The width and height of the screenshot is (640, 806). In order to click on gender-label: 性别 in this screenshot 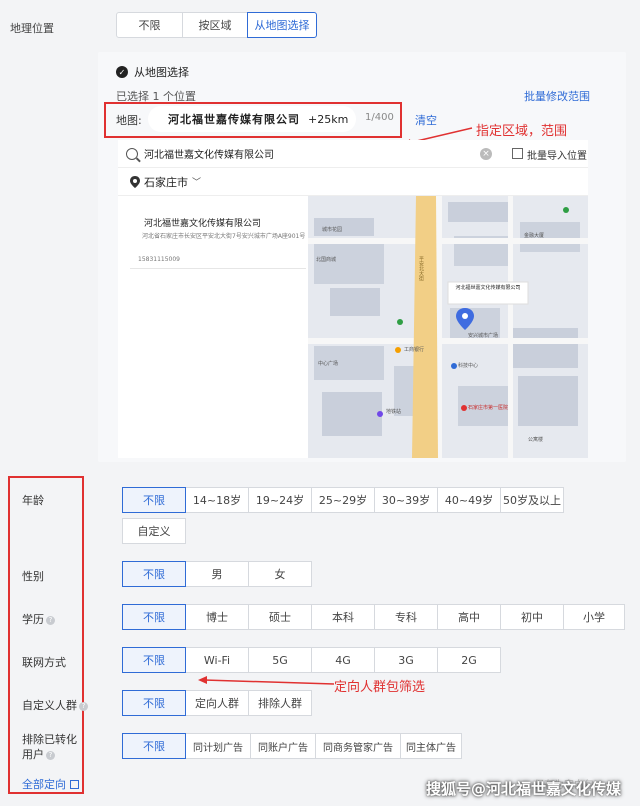, I will do `click(33, 576)`.